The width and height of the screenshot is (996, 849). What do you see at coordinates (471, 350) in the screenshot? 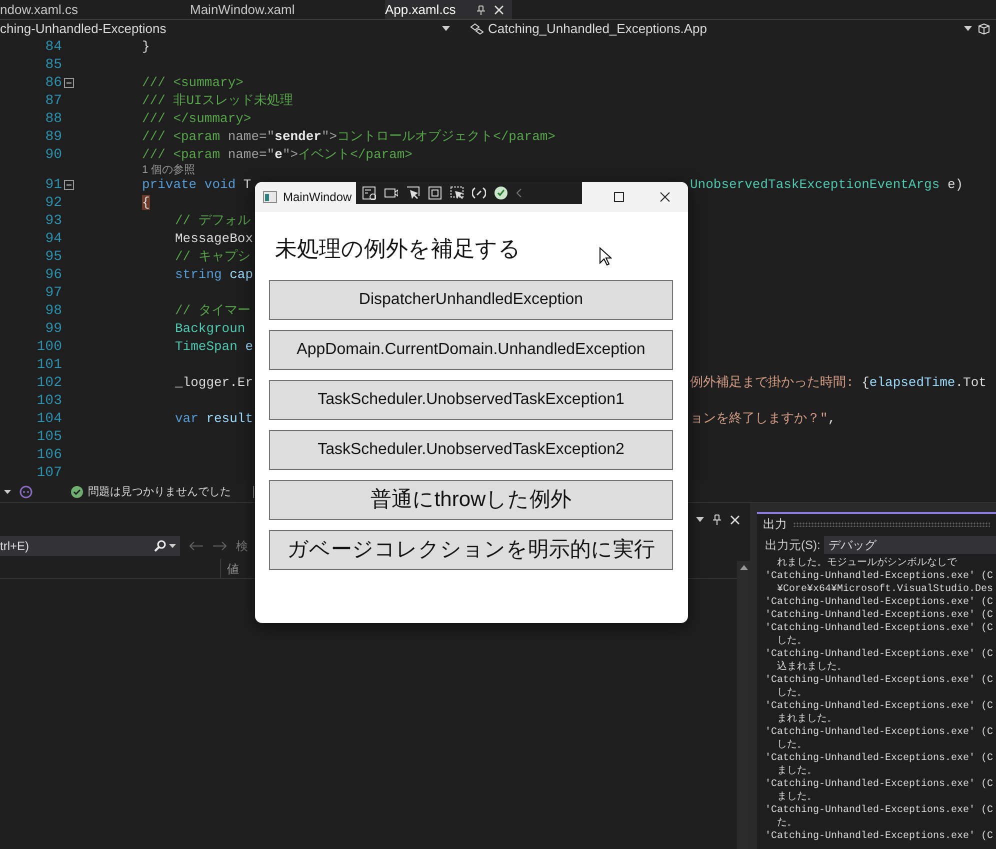
I see `action-button: AppDomain.CurrentDomain.UnhandledException` at bounding box center [471, 350].